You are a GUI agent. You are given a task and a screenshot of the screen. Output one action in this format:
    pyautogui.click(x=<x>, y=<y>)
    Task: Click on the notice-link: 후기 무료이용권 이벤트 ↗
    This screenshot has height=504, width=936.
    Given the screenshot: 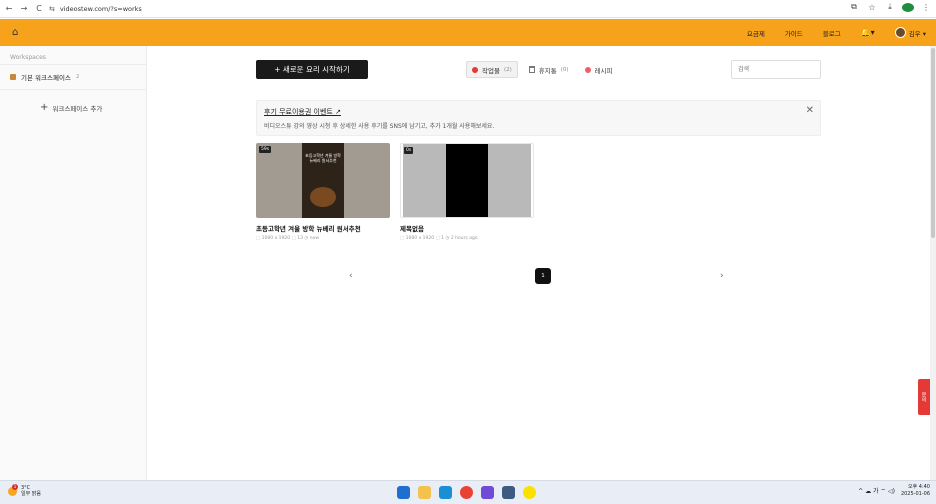 What is the action you would take?
    pyautogui.click(x=302, y=112)
    